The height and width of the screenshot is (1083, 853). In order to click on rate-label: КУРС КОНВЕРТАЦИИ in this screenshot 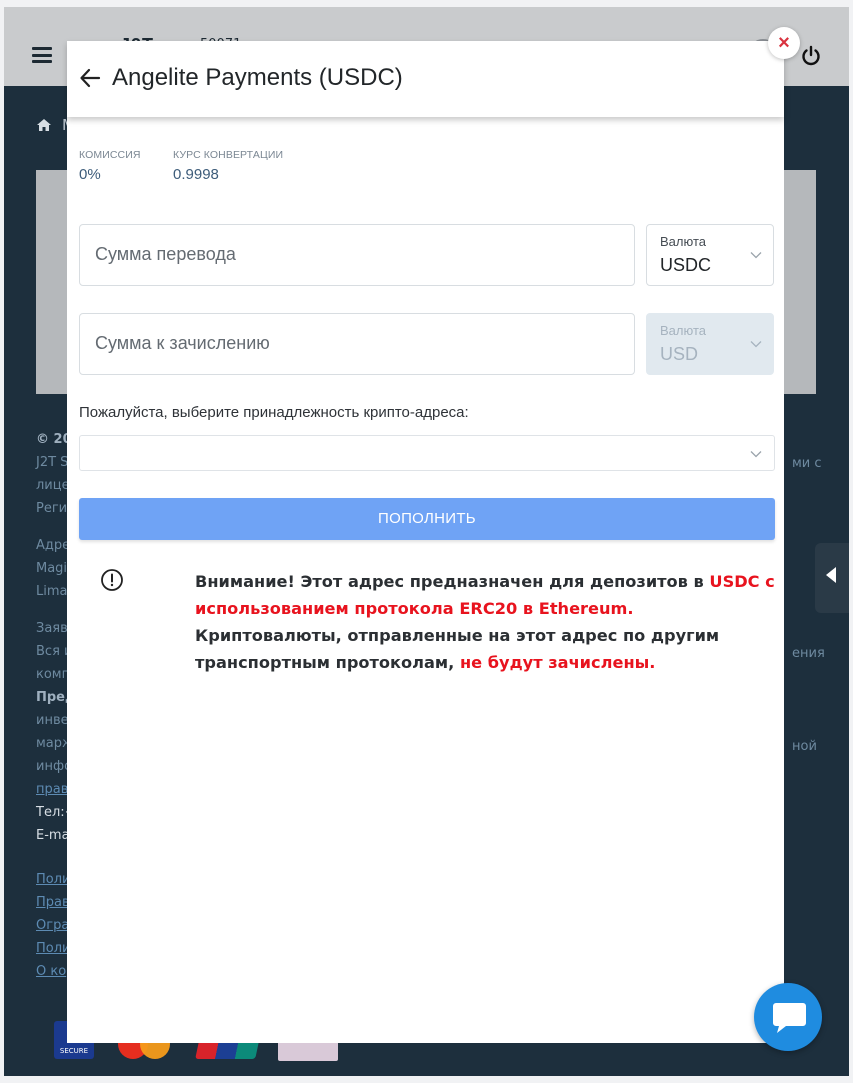, I will do `click(228, 155)`.